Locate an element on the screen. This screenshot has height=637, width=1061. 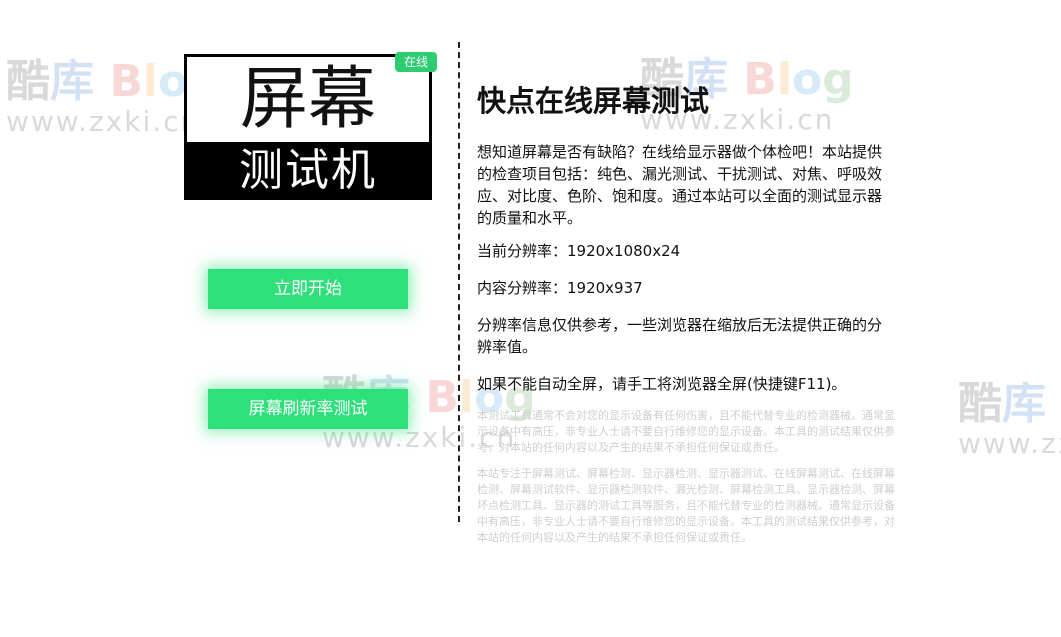
content-resolution: 内容分辨率：1920x937 is located at coordinates (560, 288).